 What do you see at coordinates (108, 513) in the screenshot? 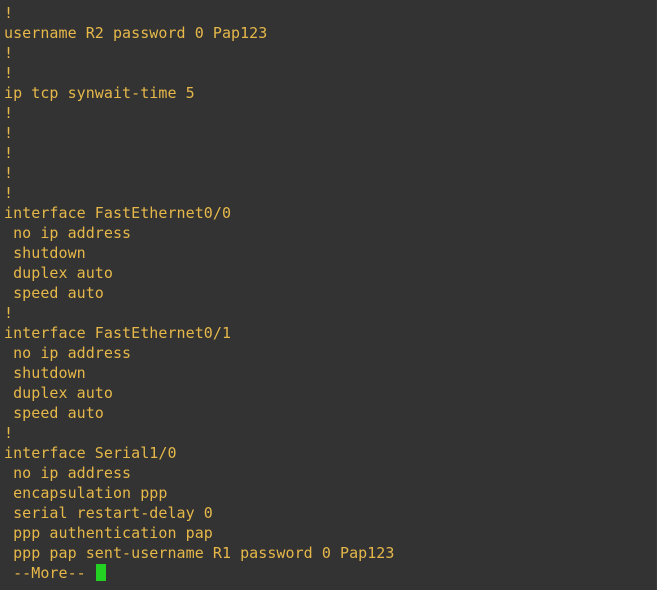
I see `terminal-line: serial restart-delay 0` at bounding box center [108, 513].